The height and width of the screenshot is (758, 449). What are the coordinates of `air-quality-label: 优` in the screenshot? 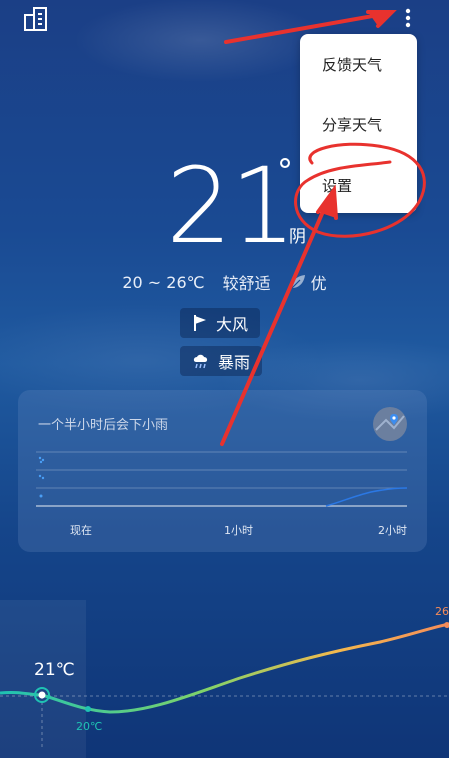 It's located at (318, 283).